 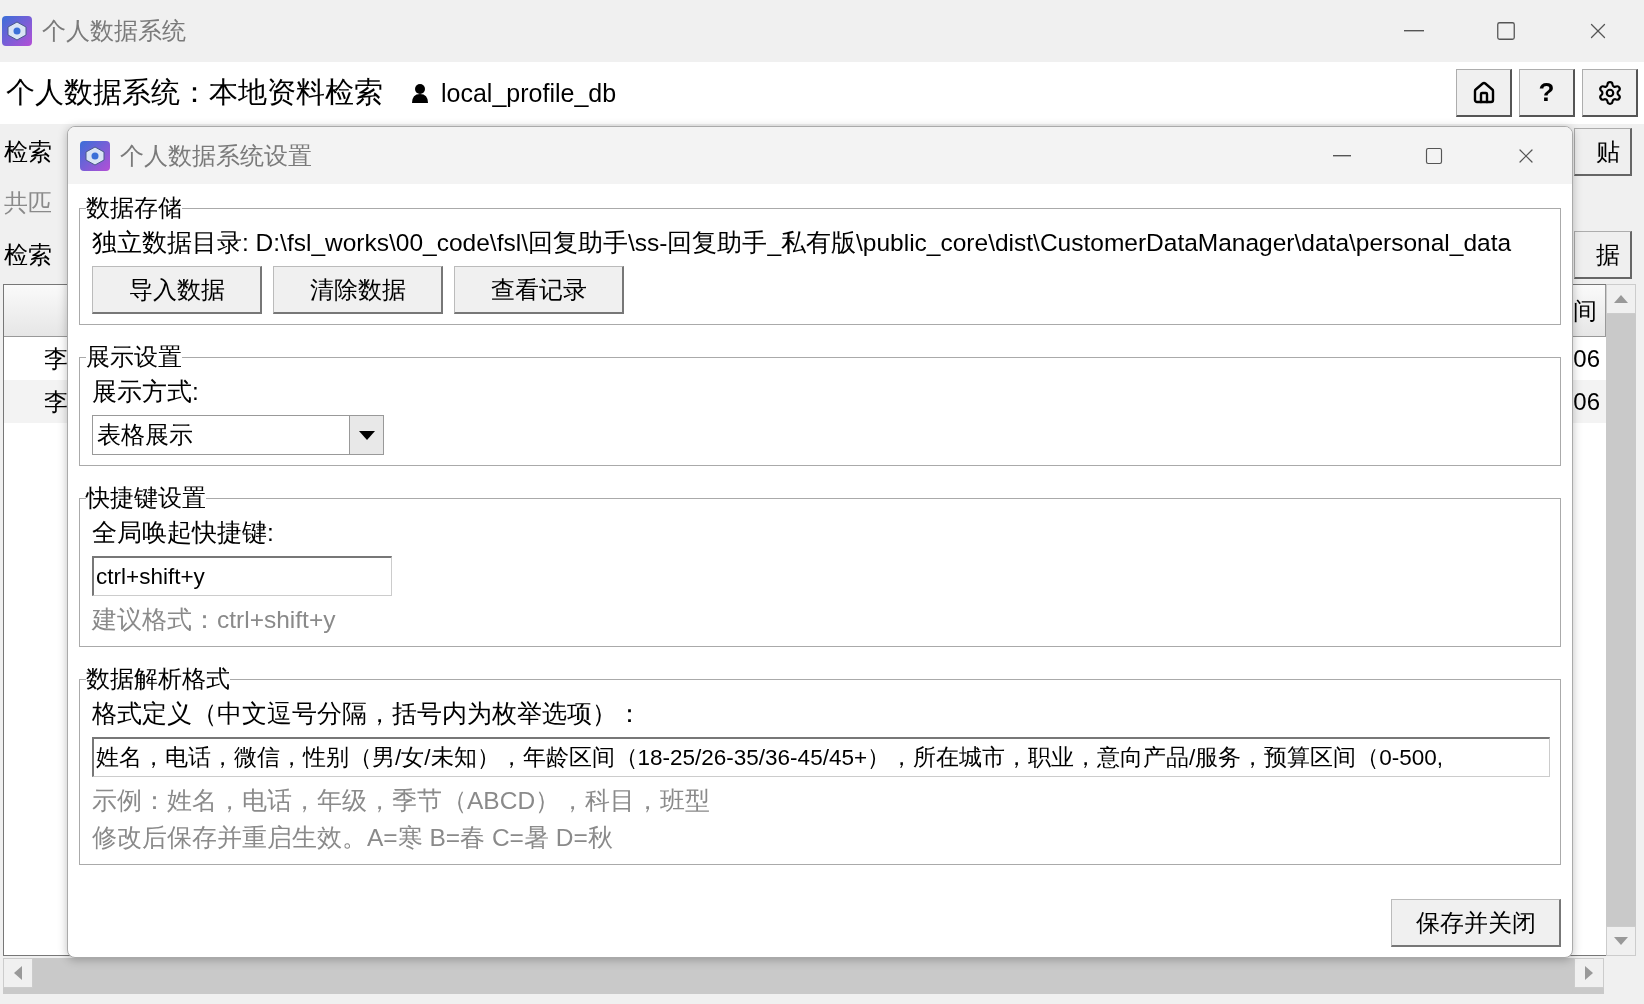 What do you see at coordinates (1621, 620) in the screenshot?
I see `vertical-scrollbar` at bounding box center [1621, 620].